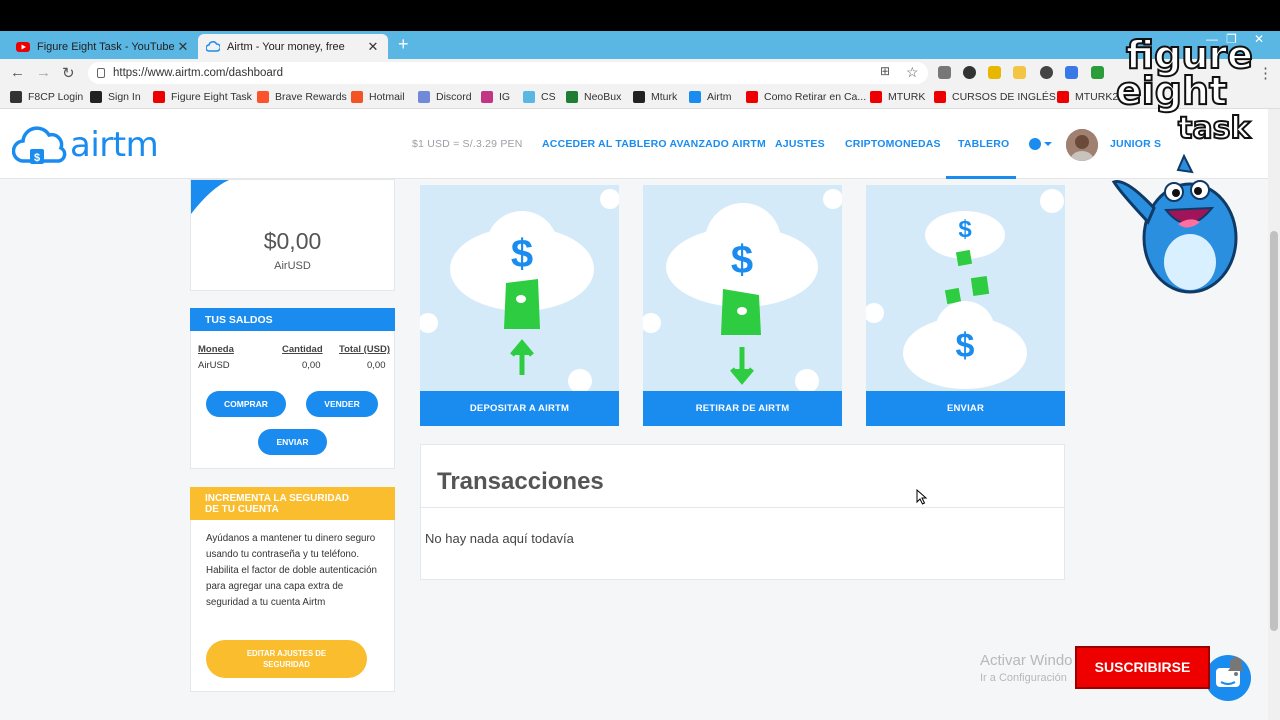  I want to click on bookmark-item: Discord, so click(445, 97).